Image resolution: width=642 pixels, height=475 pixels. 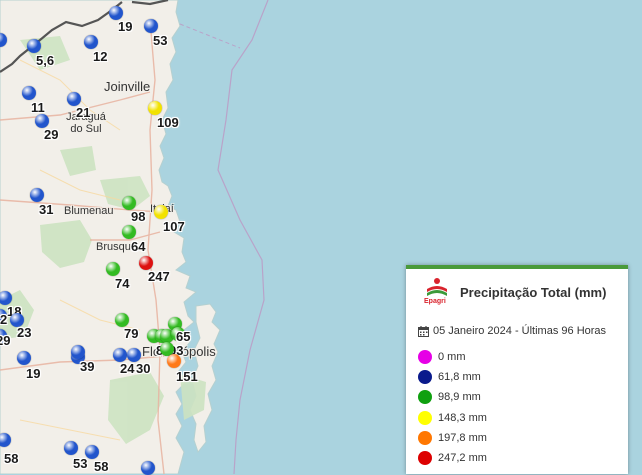 I want to click on station-value-label: 39, so click(x=87, y=366).